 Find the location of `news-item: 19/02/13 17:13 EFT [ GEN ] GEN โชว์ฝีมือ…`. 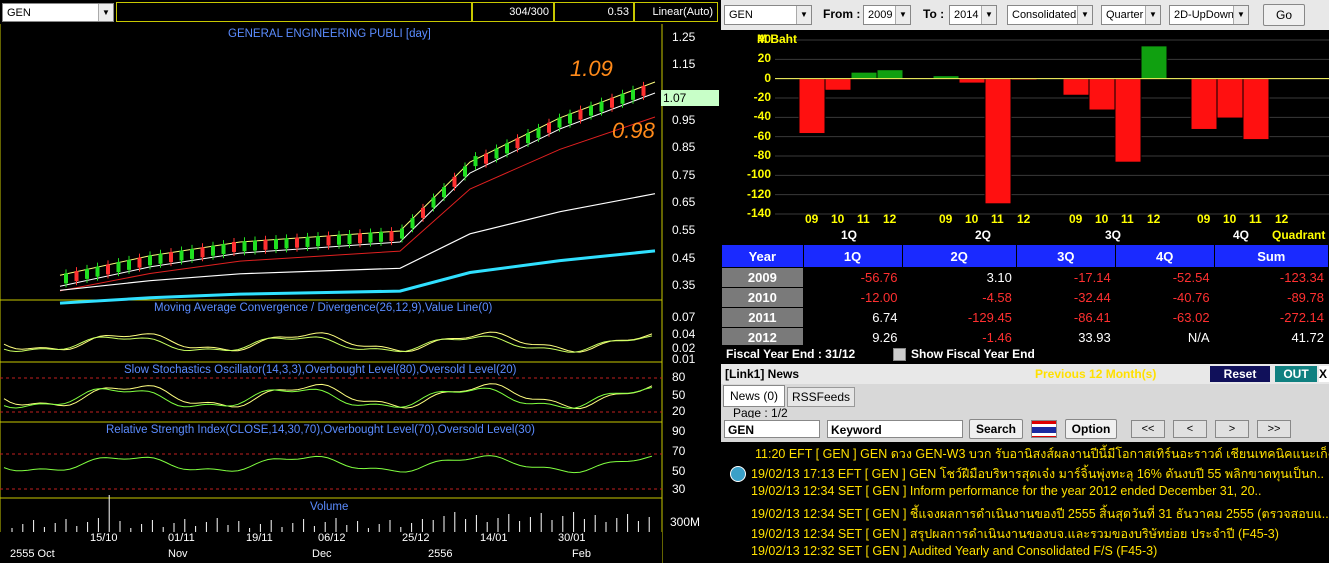

news-item: 19/02/13 17:13 EFT [ GEN ] GEN โชว์ฝีมือ… is located at coordinates (1037, 474).